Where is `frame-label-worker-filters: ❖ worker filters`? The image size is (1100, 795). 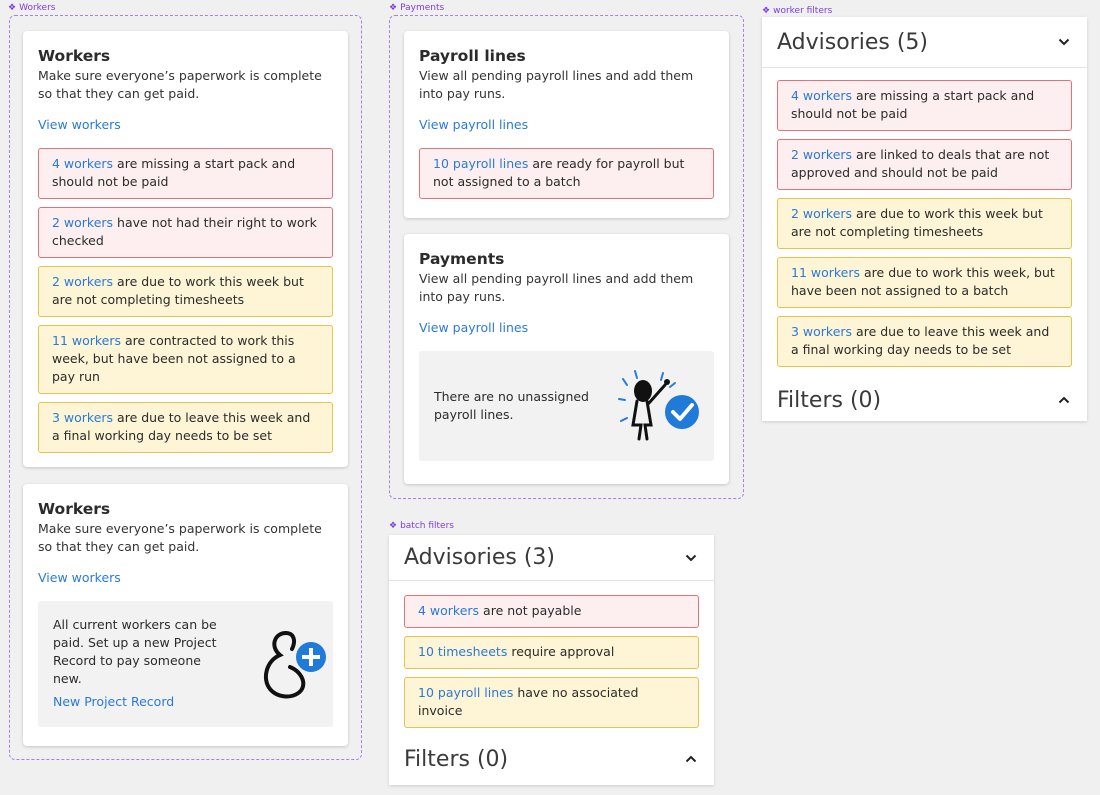 frame-label-worker-filters: ❖ worker filters is located at coordinates (797, 11).